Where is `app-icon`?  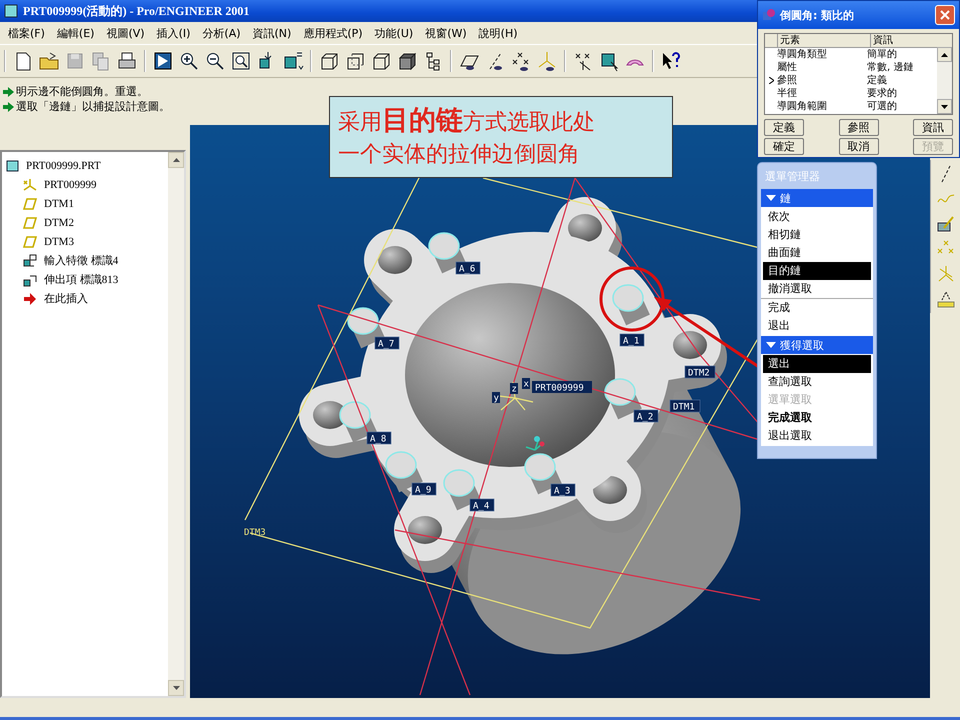
app-icon is located at coordinates (11, 11).